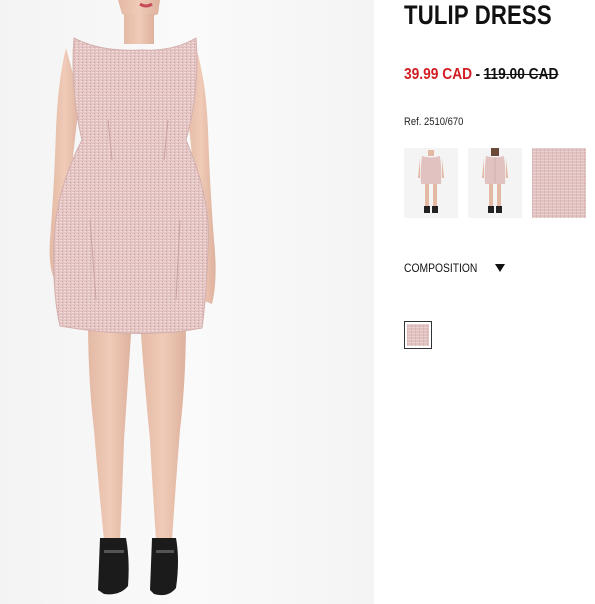 The image size is (595, 604). What do you see at coordinates (438, 74) in the screenshot?
I see `sale-price: 39.99 CAD` at bounding box center [438, 74].